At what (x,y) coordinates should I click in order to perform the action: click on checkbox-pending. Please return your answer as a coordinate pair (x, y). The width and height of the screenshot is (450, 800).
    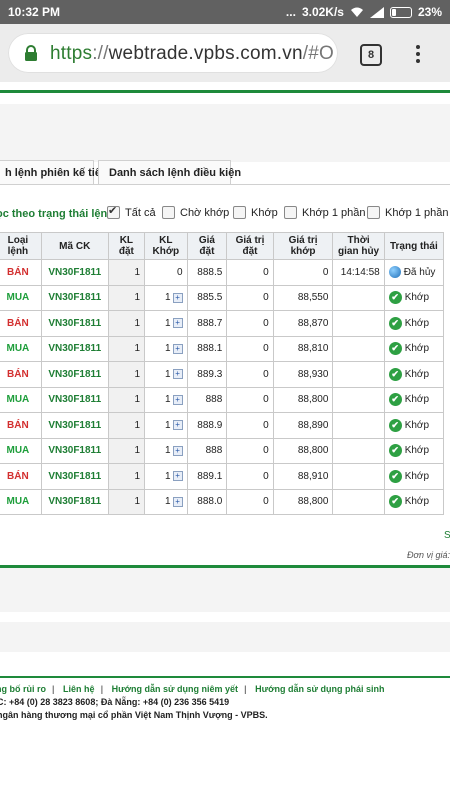
    Looking at the image, I should click on (168, 212).